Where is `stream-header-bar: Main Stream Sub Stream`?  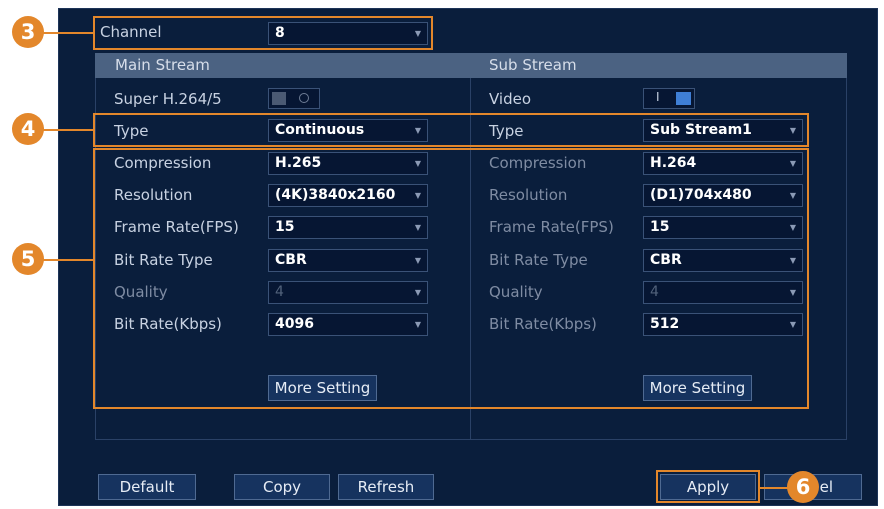 stream-header-bar: Main Stream Sub Stream is located at coordinates (471, 65).